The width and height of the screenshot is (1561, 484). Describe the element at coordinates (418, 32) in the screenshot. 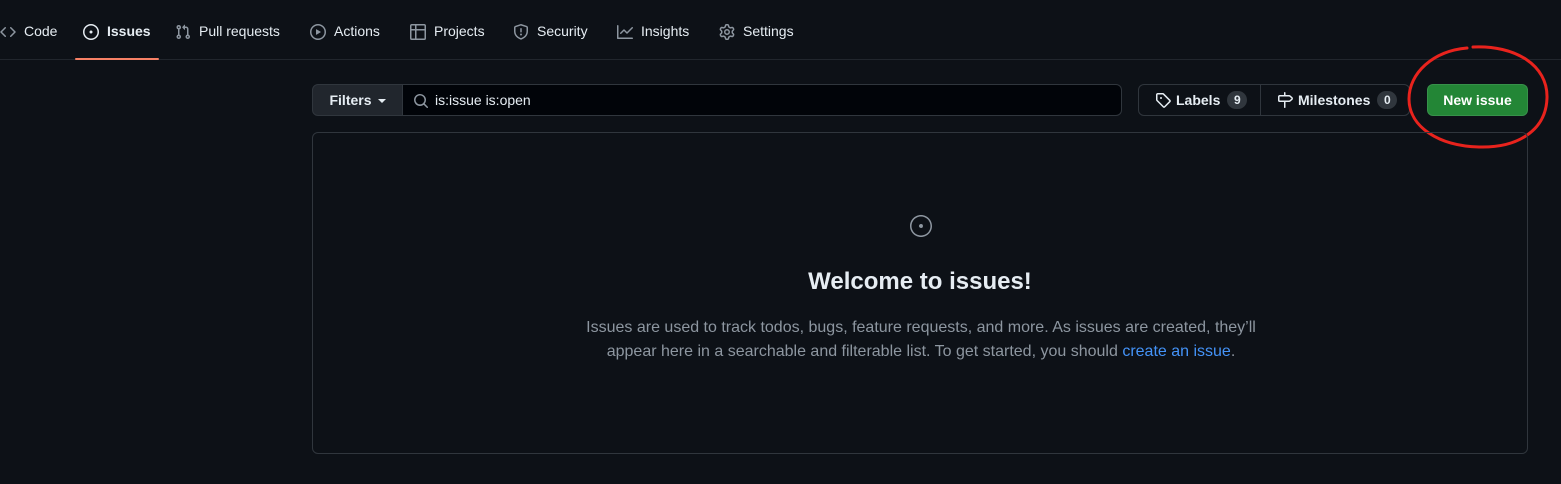

I see `table-icon` at that location.